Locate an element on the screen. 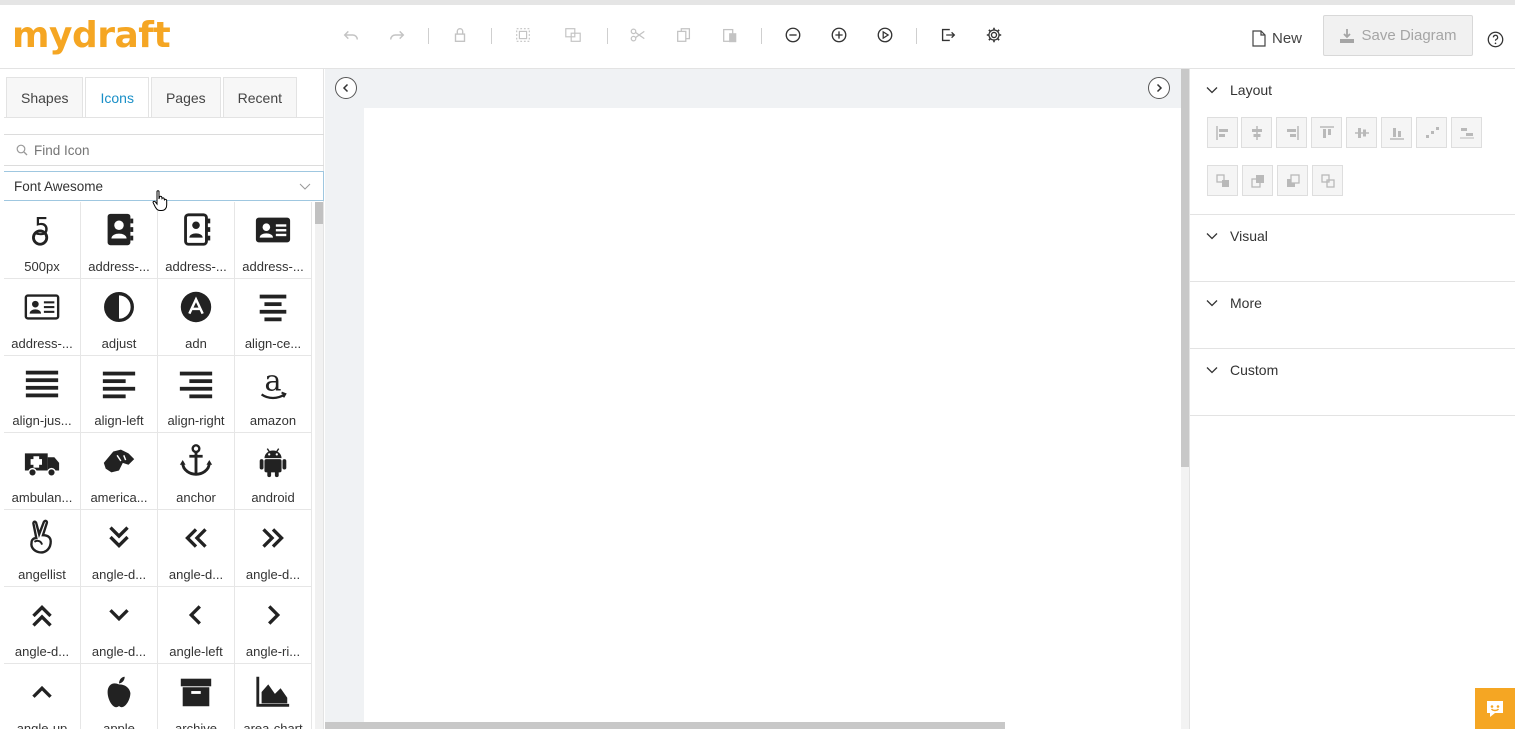  bring-forward-button is located at coordinates (1222, 180).